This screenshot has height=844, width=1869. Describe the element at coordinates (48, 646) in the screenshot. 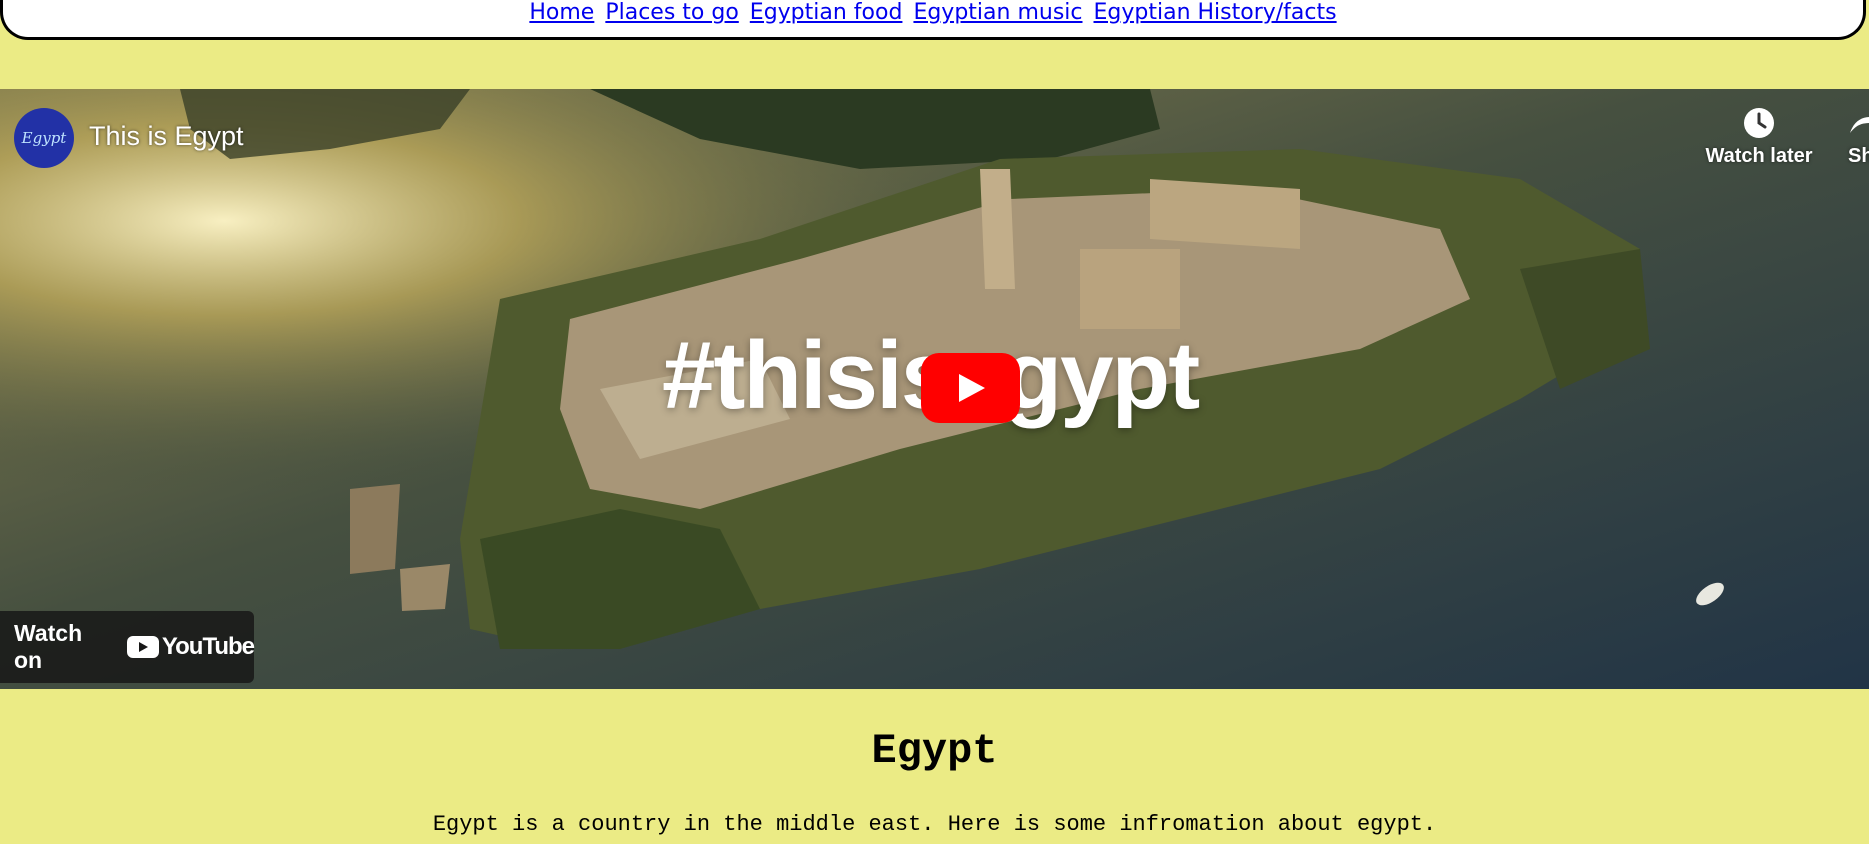

I see `watch-on-label: Watch on` at that location.